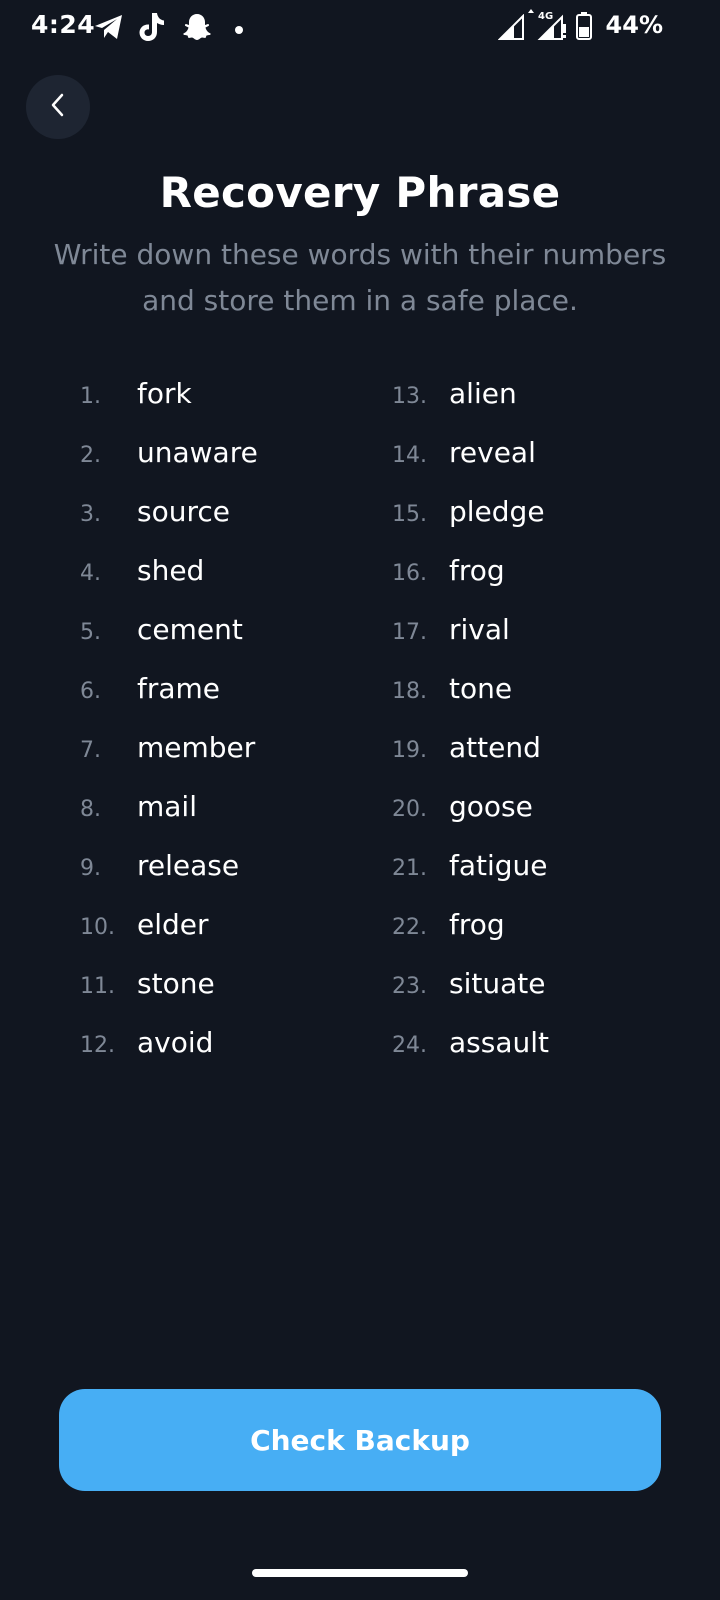 The width and height of the screenshot is (720, 1600). Describe the element at coordinates (175, 1042) in the screenshot. I see `word-text: avoid` at that location.